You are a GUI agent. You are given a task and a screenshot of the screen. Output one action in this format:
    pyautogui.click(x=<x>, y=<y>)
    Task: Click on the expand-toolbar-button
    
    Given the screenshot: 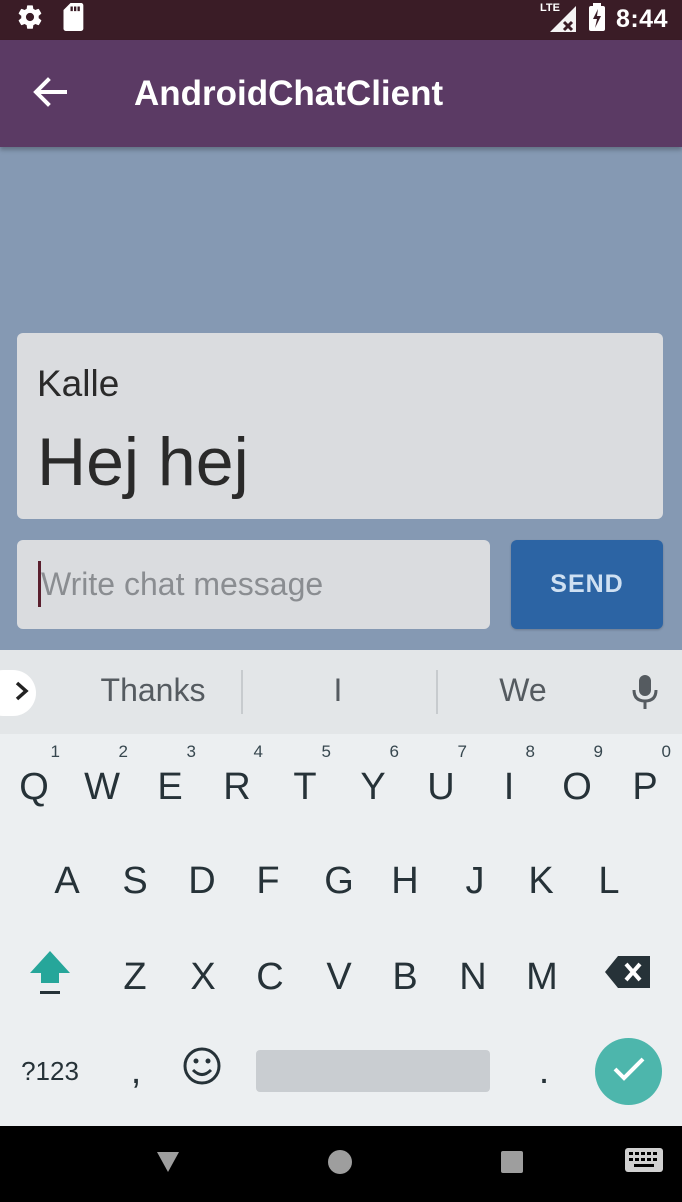 What is the action you would take?
    pyautogui.click(x=18, y=693)
    